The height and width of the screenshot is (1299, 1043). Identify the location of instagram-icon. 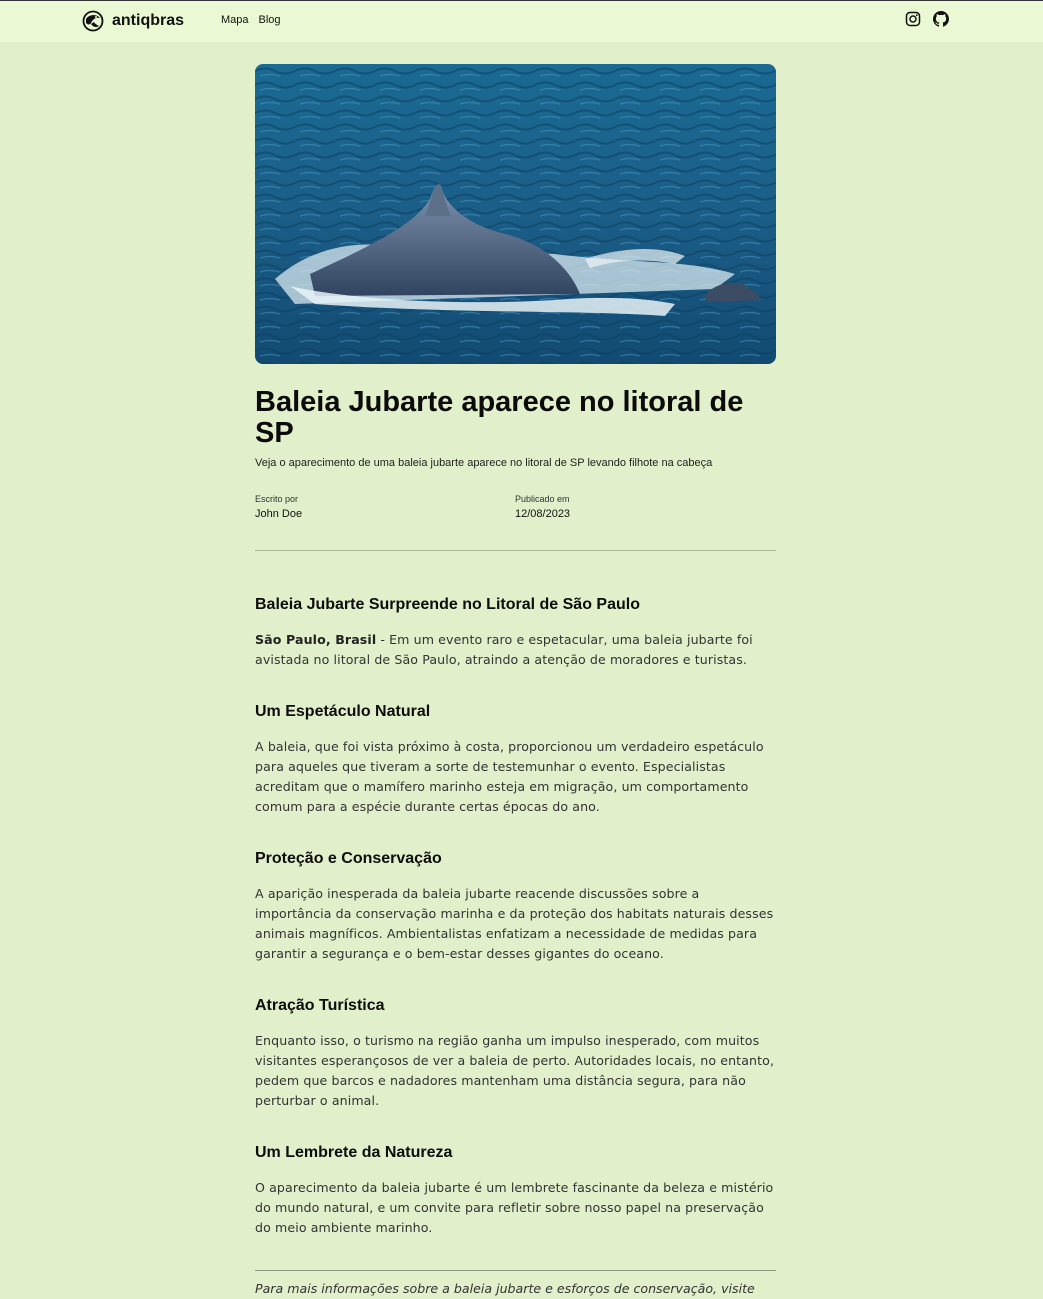
(913, 19).